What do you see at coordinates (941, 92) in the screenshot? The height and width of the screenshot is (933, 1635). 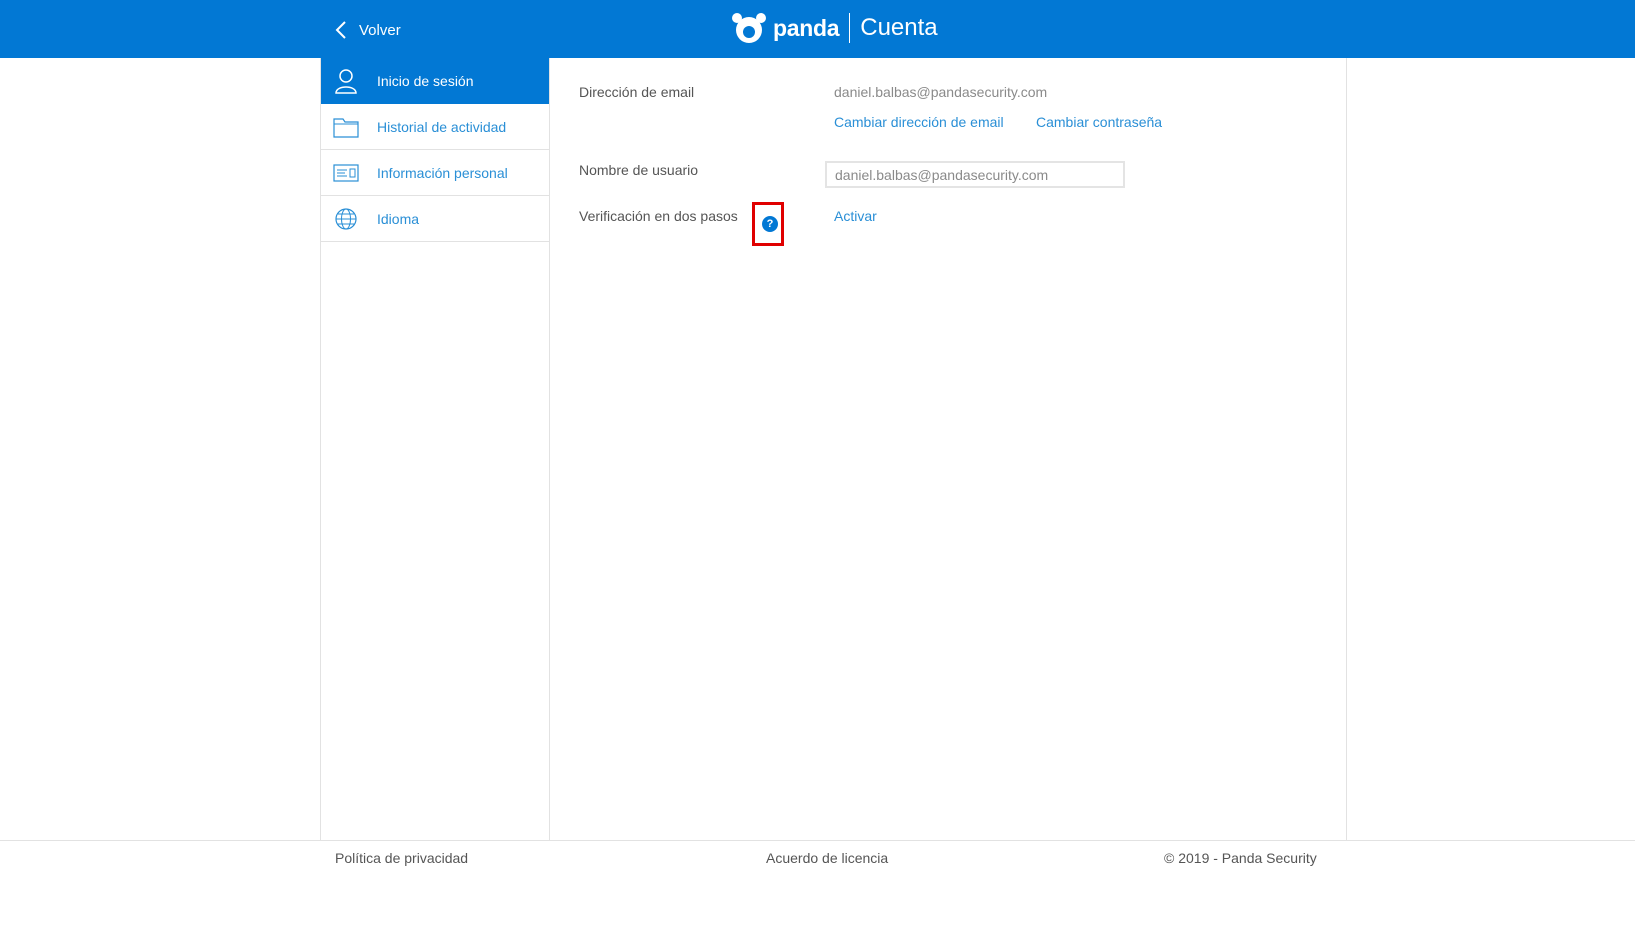 I see `email-value: daniel.balbas@pandasecurity.com` at bounding box center [941, 92].